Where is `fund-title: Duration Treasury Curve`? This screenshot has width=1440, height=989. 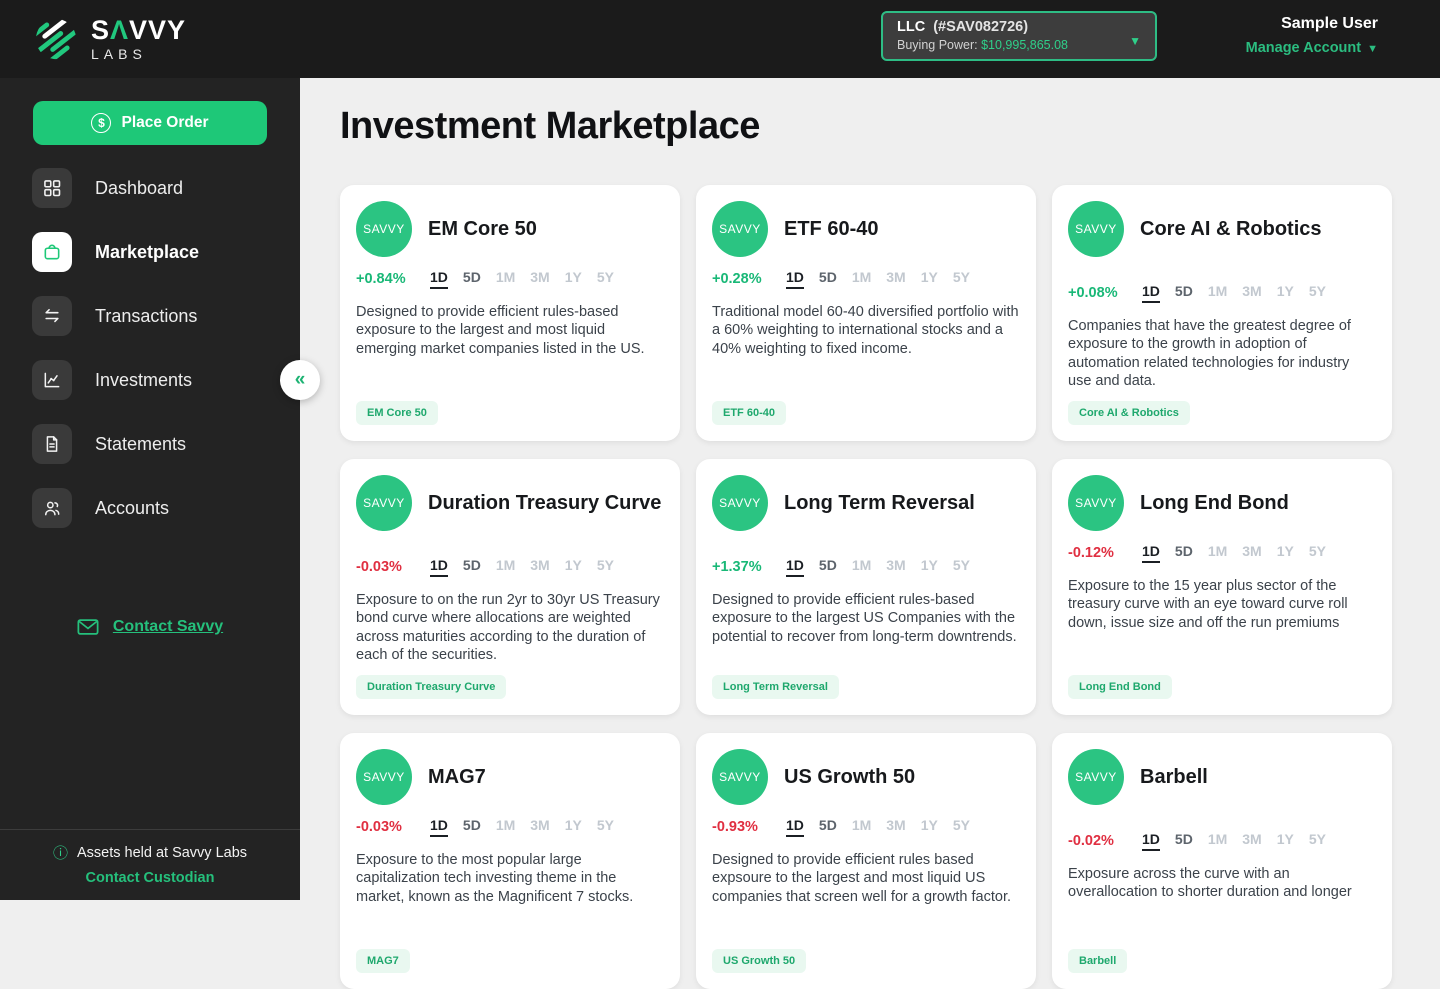
fund-title: Duration Treasury Curve is located at coordinates (545, 502).